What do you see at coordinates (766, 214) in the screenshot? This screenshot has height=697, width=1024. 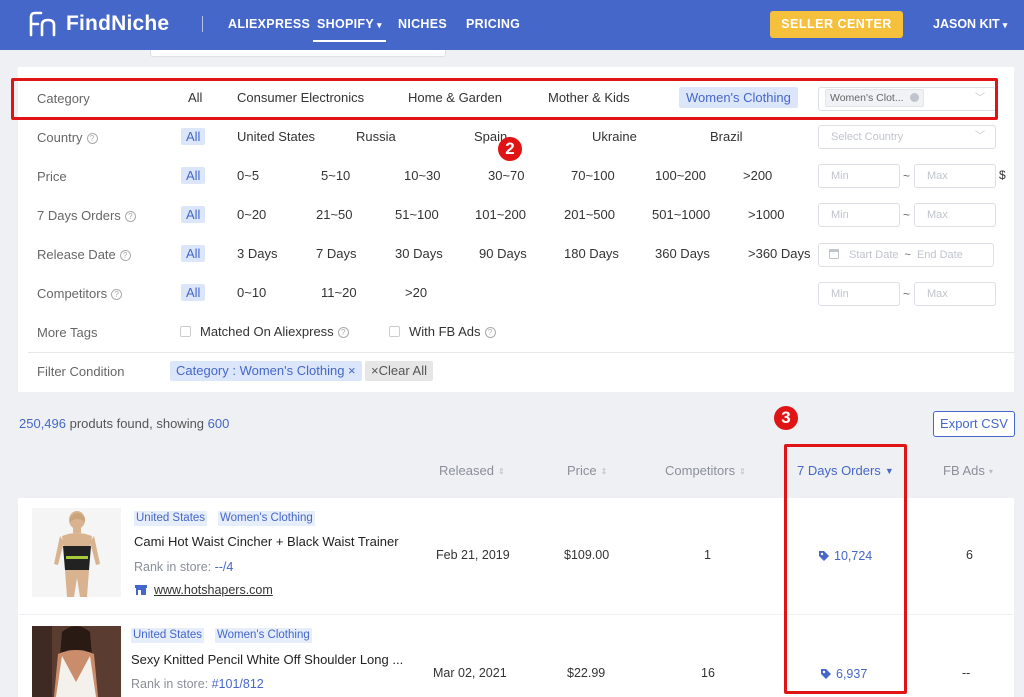 I see `orders-option-1000-plus: >1000` at bounding box center [766, 214].